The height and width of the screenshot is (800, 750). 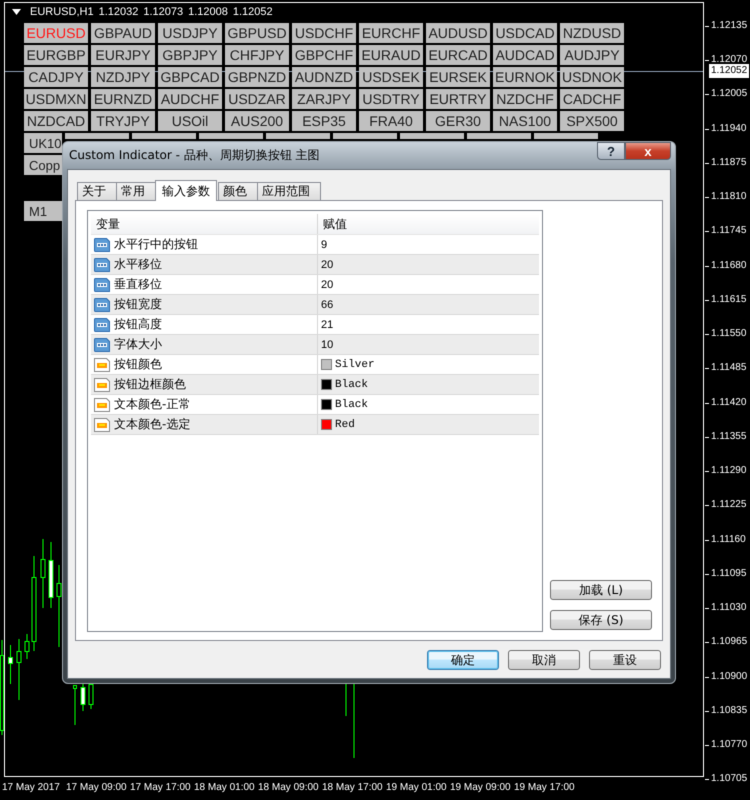 What do you see at coordinates (391, 77) in the screenshot?
I see `symbol-button: USDSEK` at bounding box center [391, 77].